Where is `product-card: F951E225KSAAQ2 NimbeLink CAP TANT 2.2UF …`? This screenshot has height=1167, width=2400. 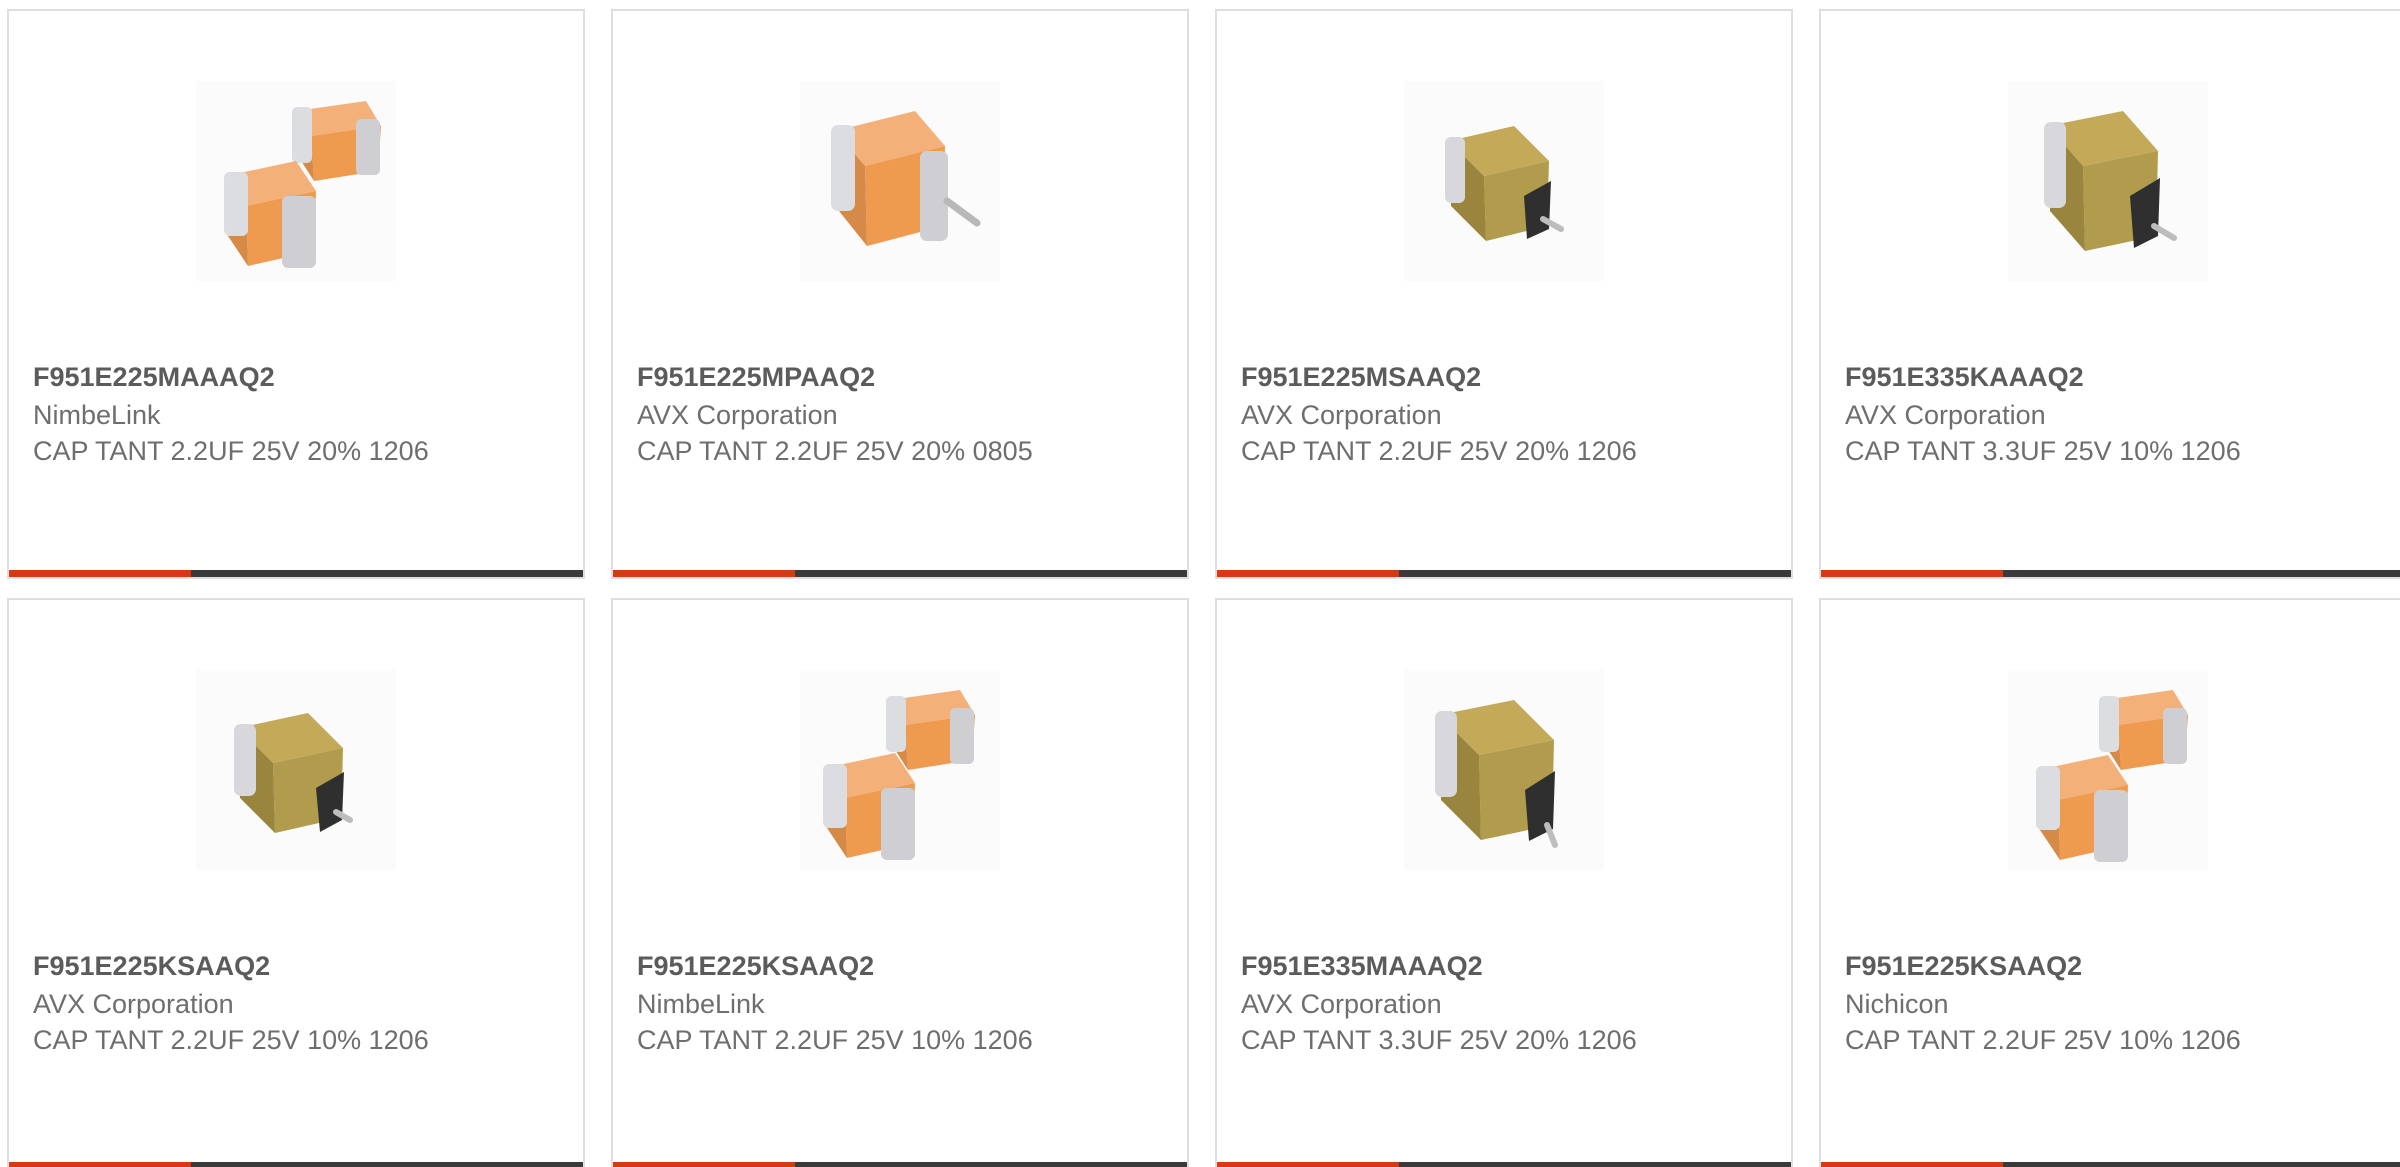 product-card: F951E225KSAAQ2 NimbeLink CAP TANT 2.2UF … is located at coordinates (900, 882).